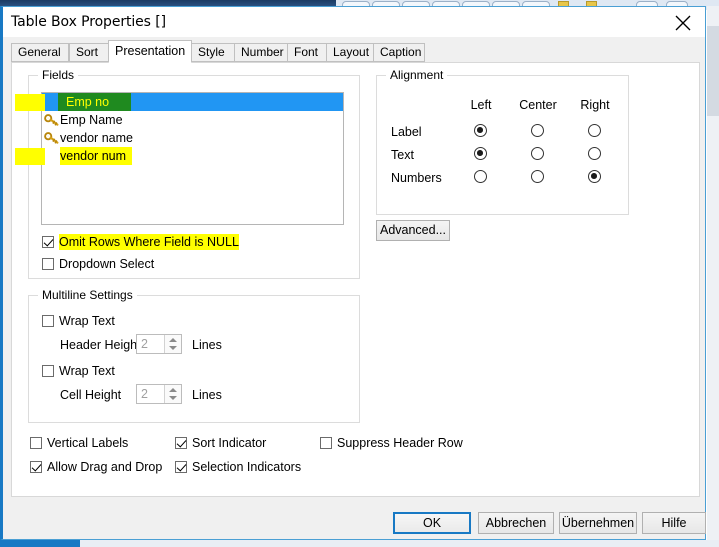 The image size is (719, 547). I want to click on background-scrollbar-thumb, so click(713, 71).